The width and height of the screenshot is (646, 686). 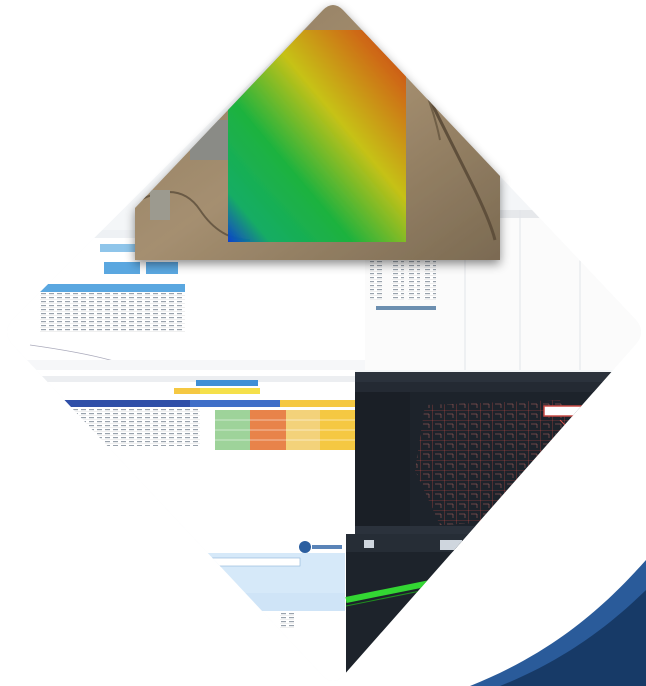 What do you see at coordinates (498, 453) in the screenshot?
I see `cad-network-panel` at bounding box center [498, 453].